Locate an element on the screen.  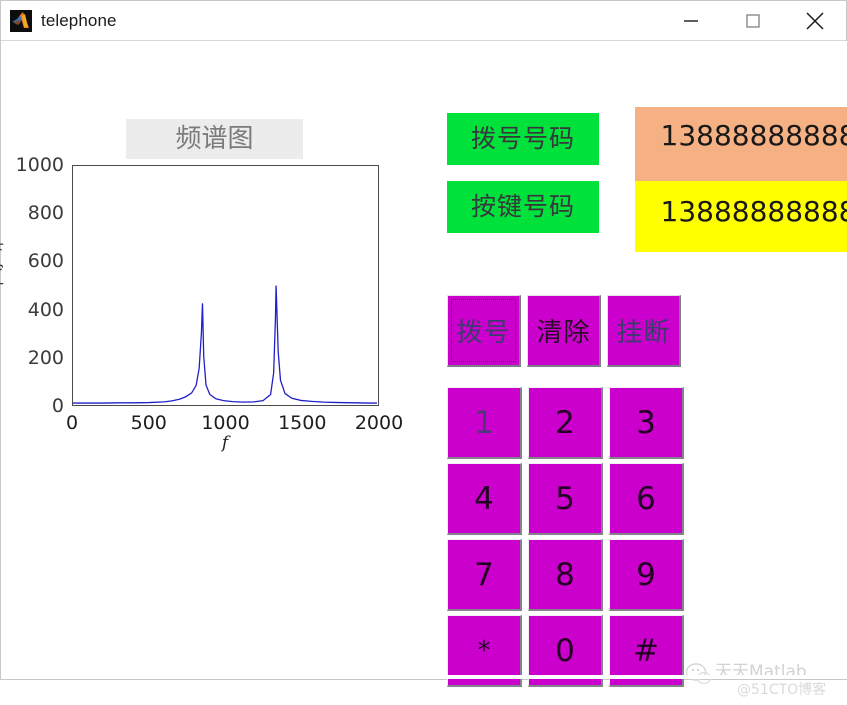
key-number-value: 13888888888 is located at coordinates (741, 216).